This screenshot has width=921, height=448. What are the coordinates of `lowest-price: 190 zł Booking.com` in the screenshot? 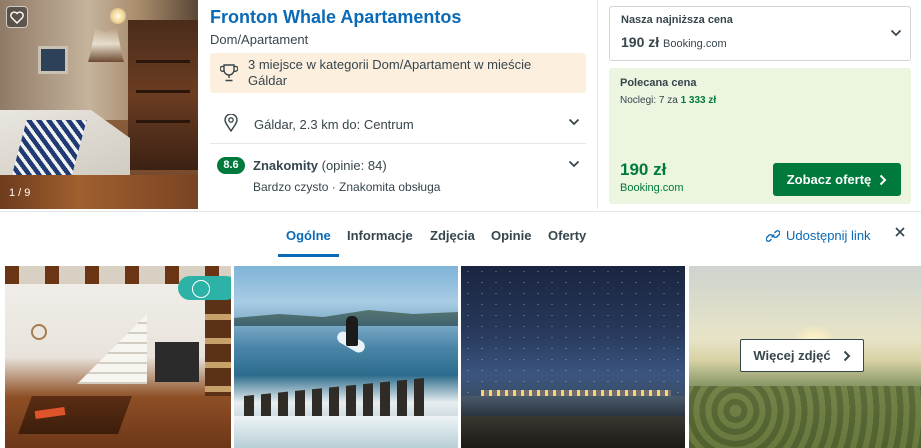 It's located at (674, 42).